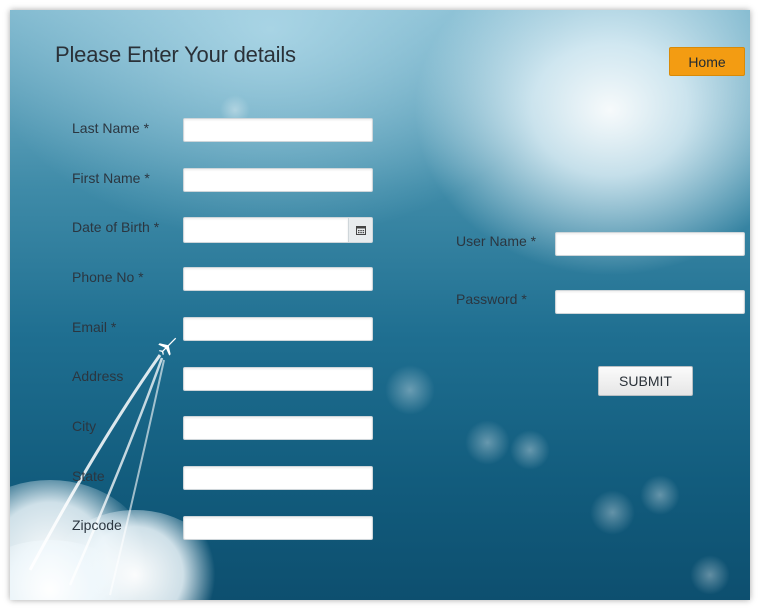  I want to click on user-name-label: User Name *, so click(496, 241).